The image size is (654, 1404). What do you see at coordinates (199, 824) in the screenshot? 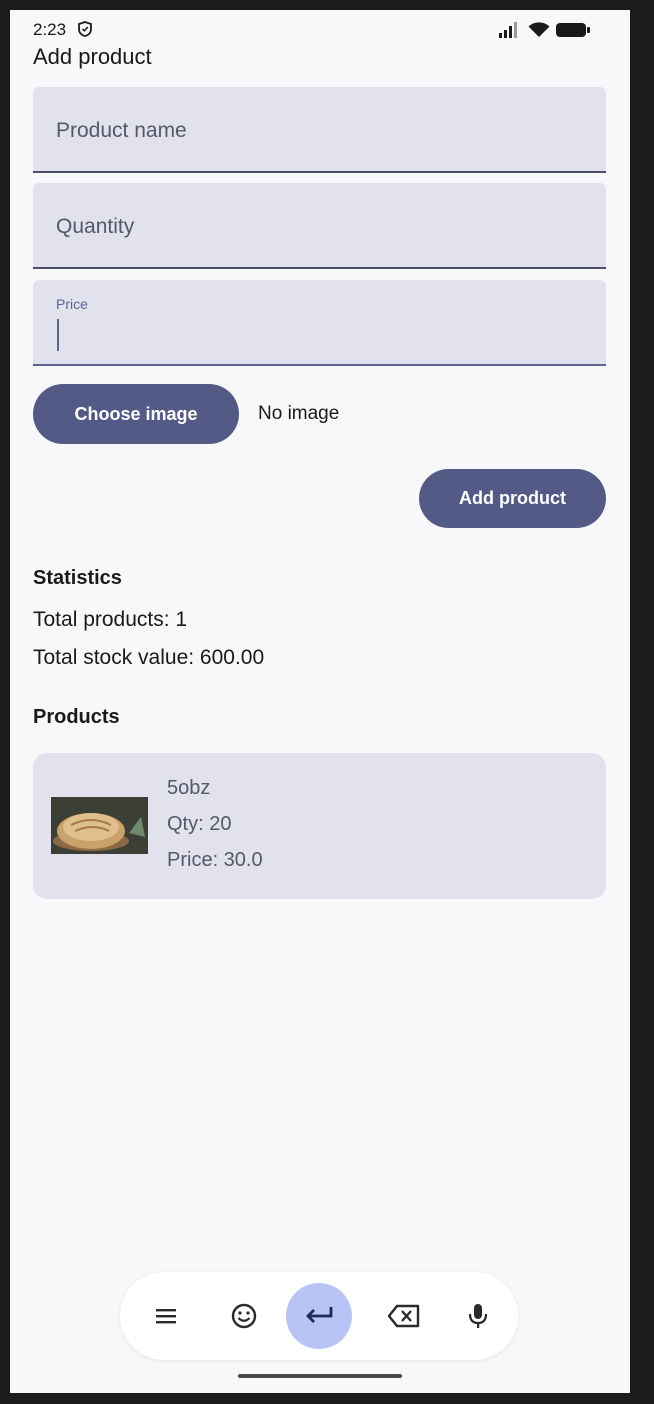
I see `product-qty: Qty: 20` at bounding box center [199, 824].